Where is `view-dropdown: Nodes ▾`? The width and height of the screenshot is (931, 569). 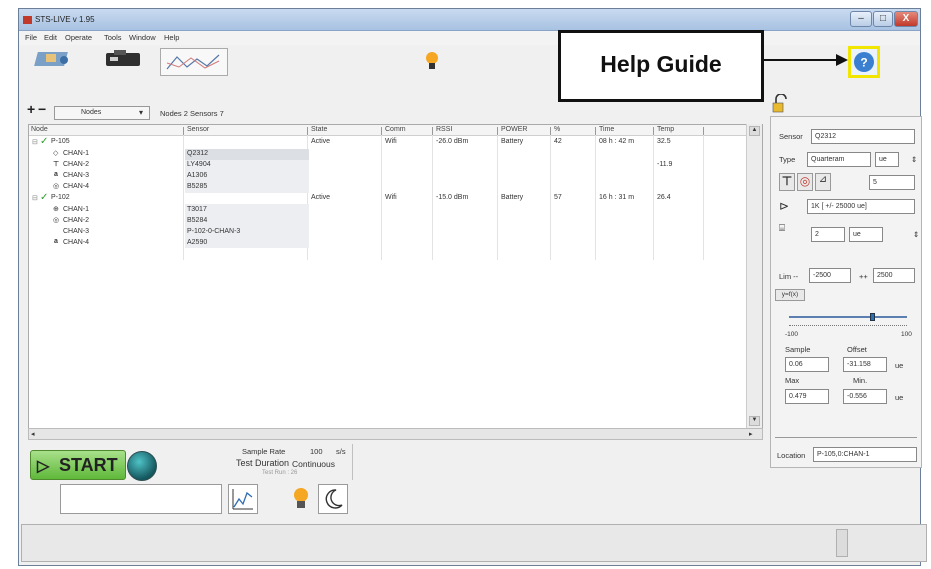
view-dropdown: Nodes ▾ is located at coordinates (102, 113).